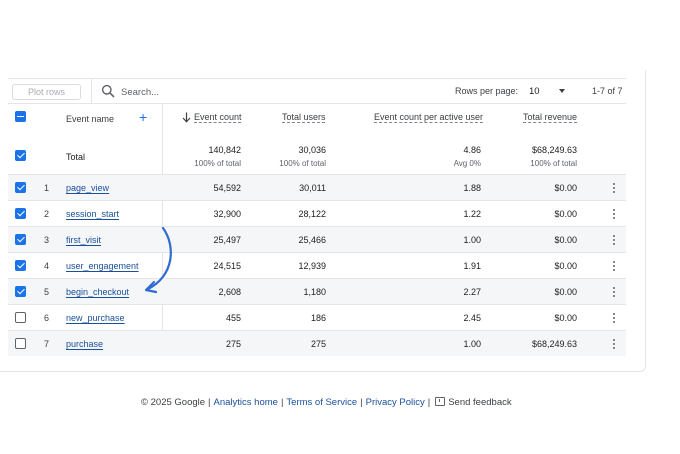  What do you see at coordinates (227, 188) in the screenshot?
I see `event-count-cell: 54,592` at bounding box center [227, 188].